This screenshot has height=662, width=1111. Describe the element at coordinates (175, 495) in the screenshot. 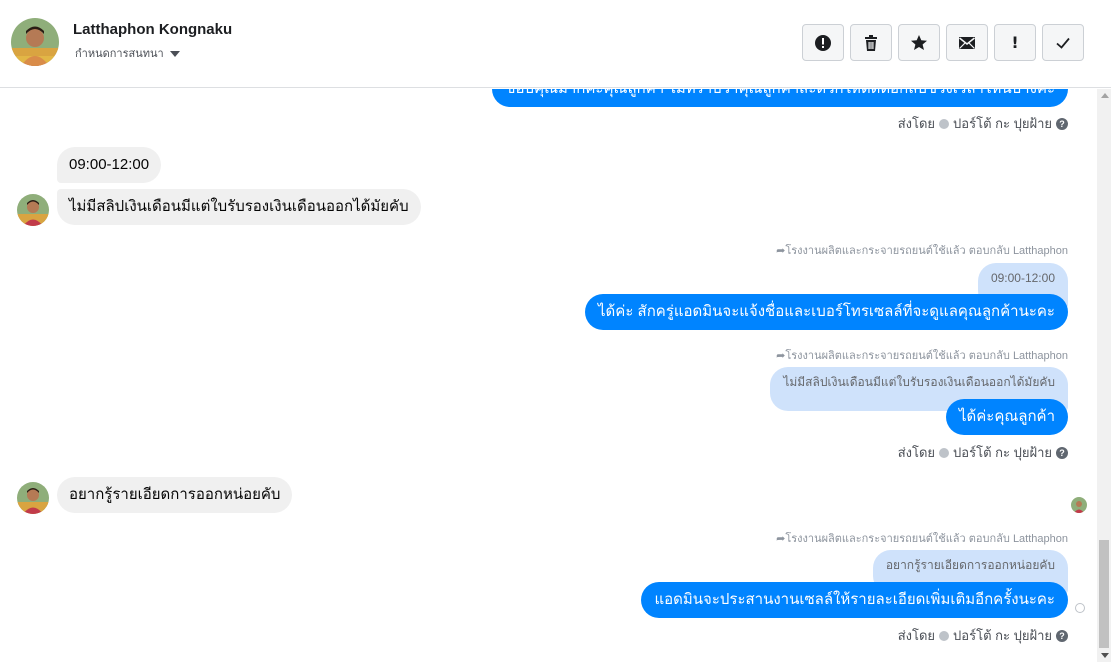

I see `incoming-message: อยากรู้รายเอียดการออกหน่อยคับ` at that location.